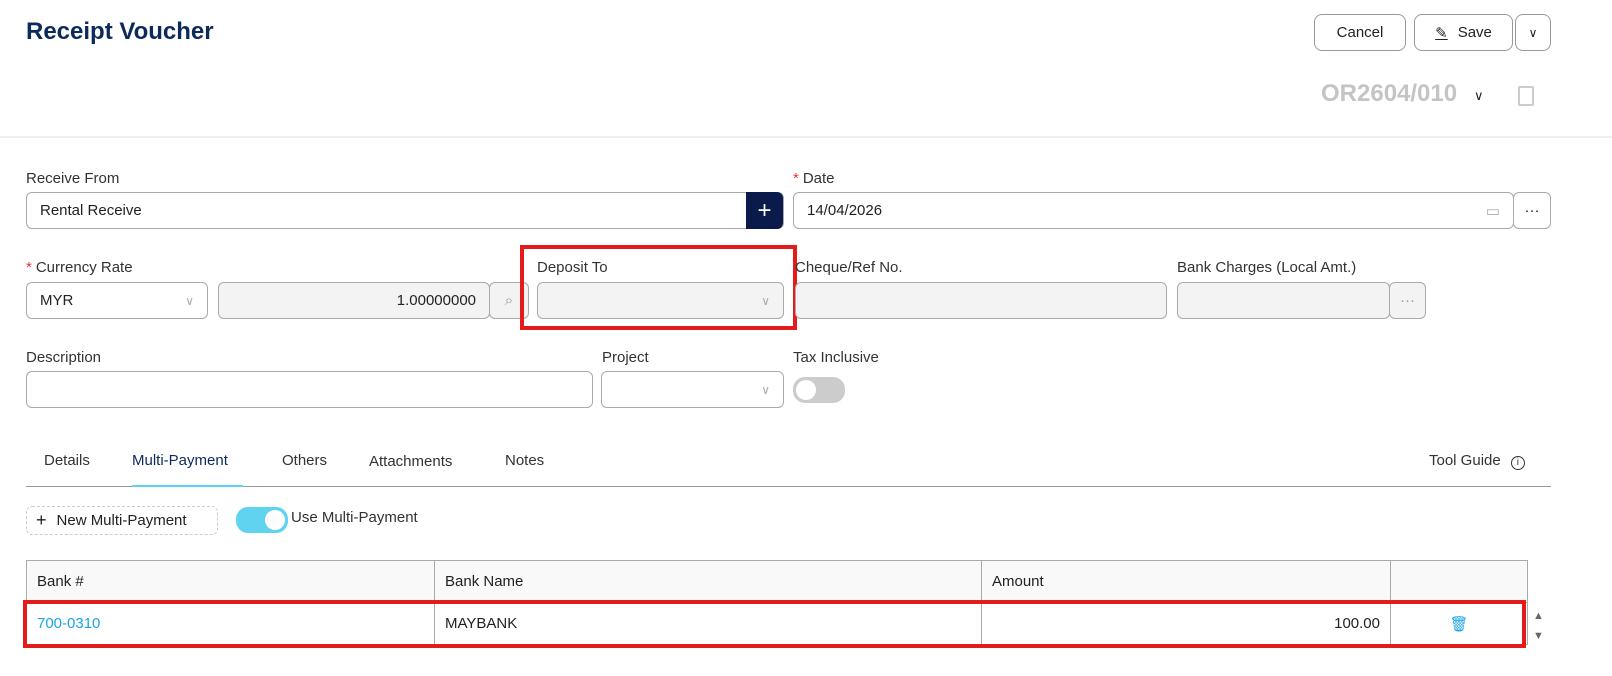 This screenshot has height=676, width=1612. What do you see at coordinates (1267, 267) in the screenshot?
I see `bank-charges-label: Bank Charges (Local Amt.)` at bounding box center [1267, 267].